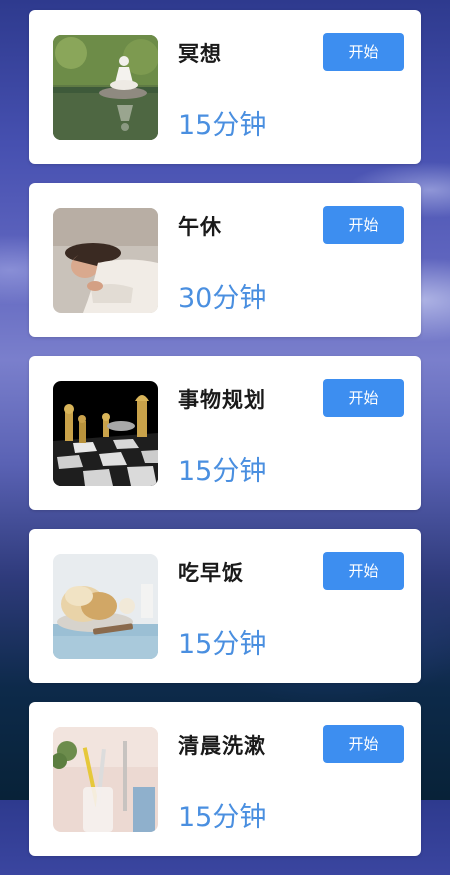  Describe the element at coordinates (105, 779) in the screenshot. I see `toothbrush-cup-image` at that location.